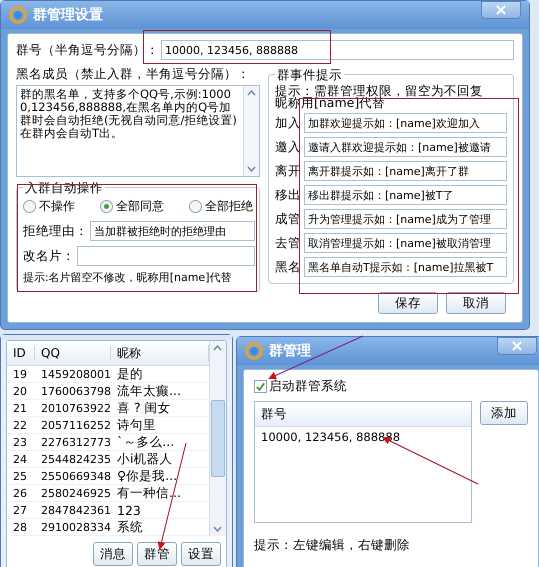  What do you see at coordinates (405, 267) in the screenshot?
I see `event-message-field: 黑名单自动T提示如：[name]拉黑被T` at bounding box center [405, 267].